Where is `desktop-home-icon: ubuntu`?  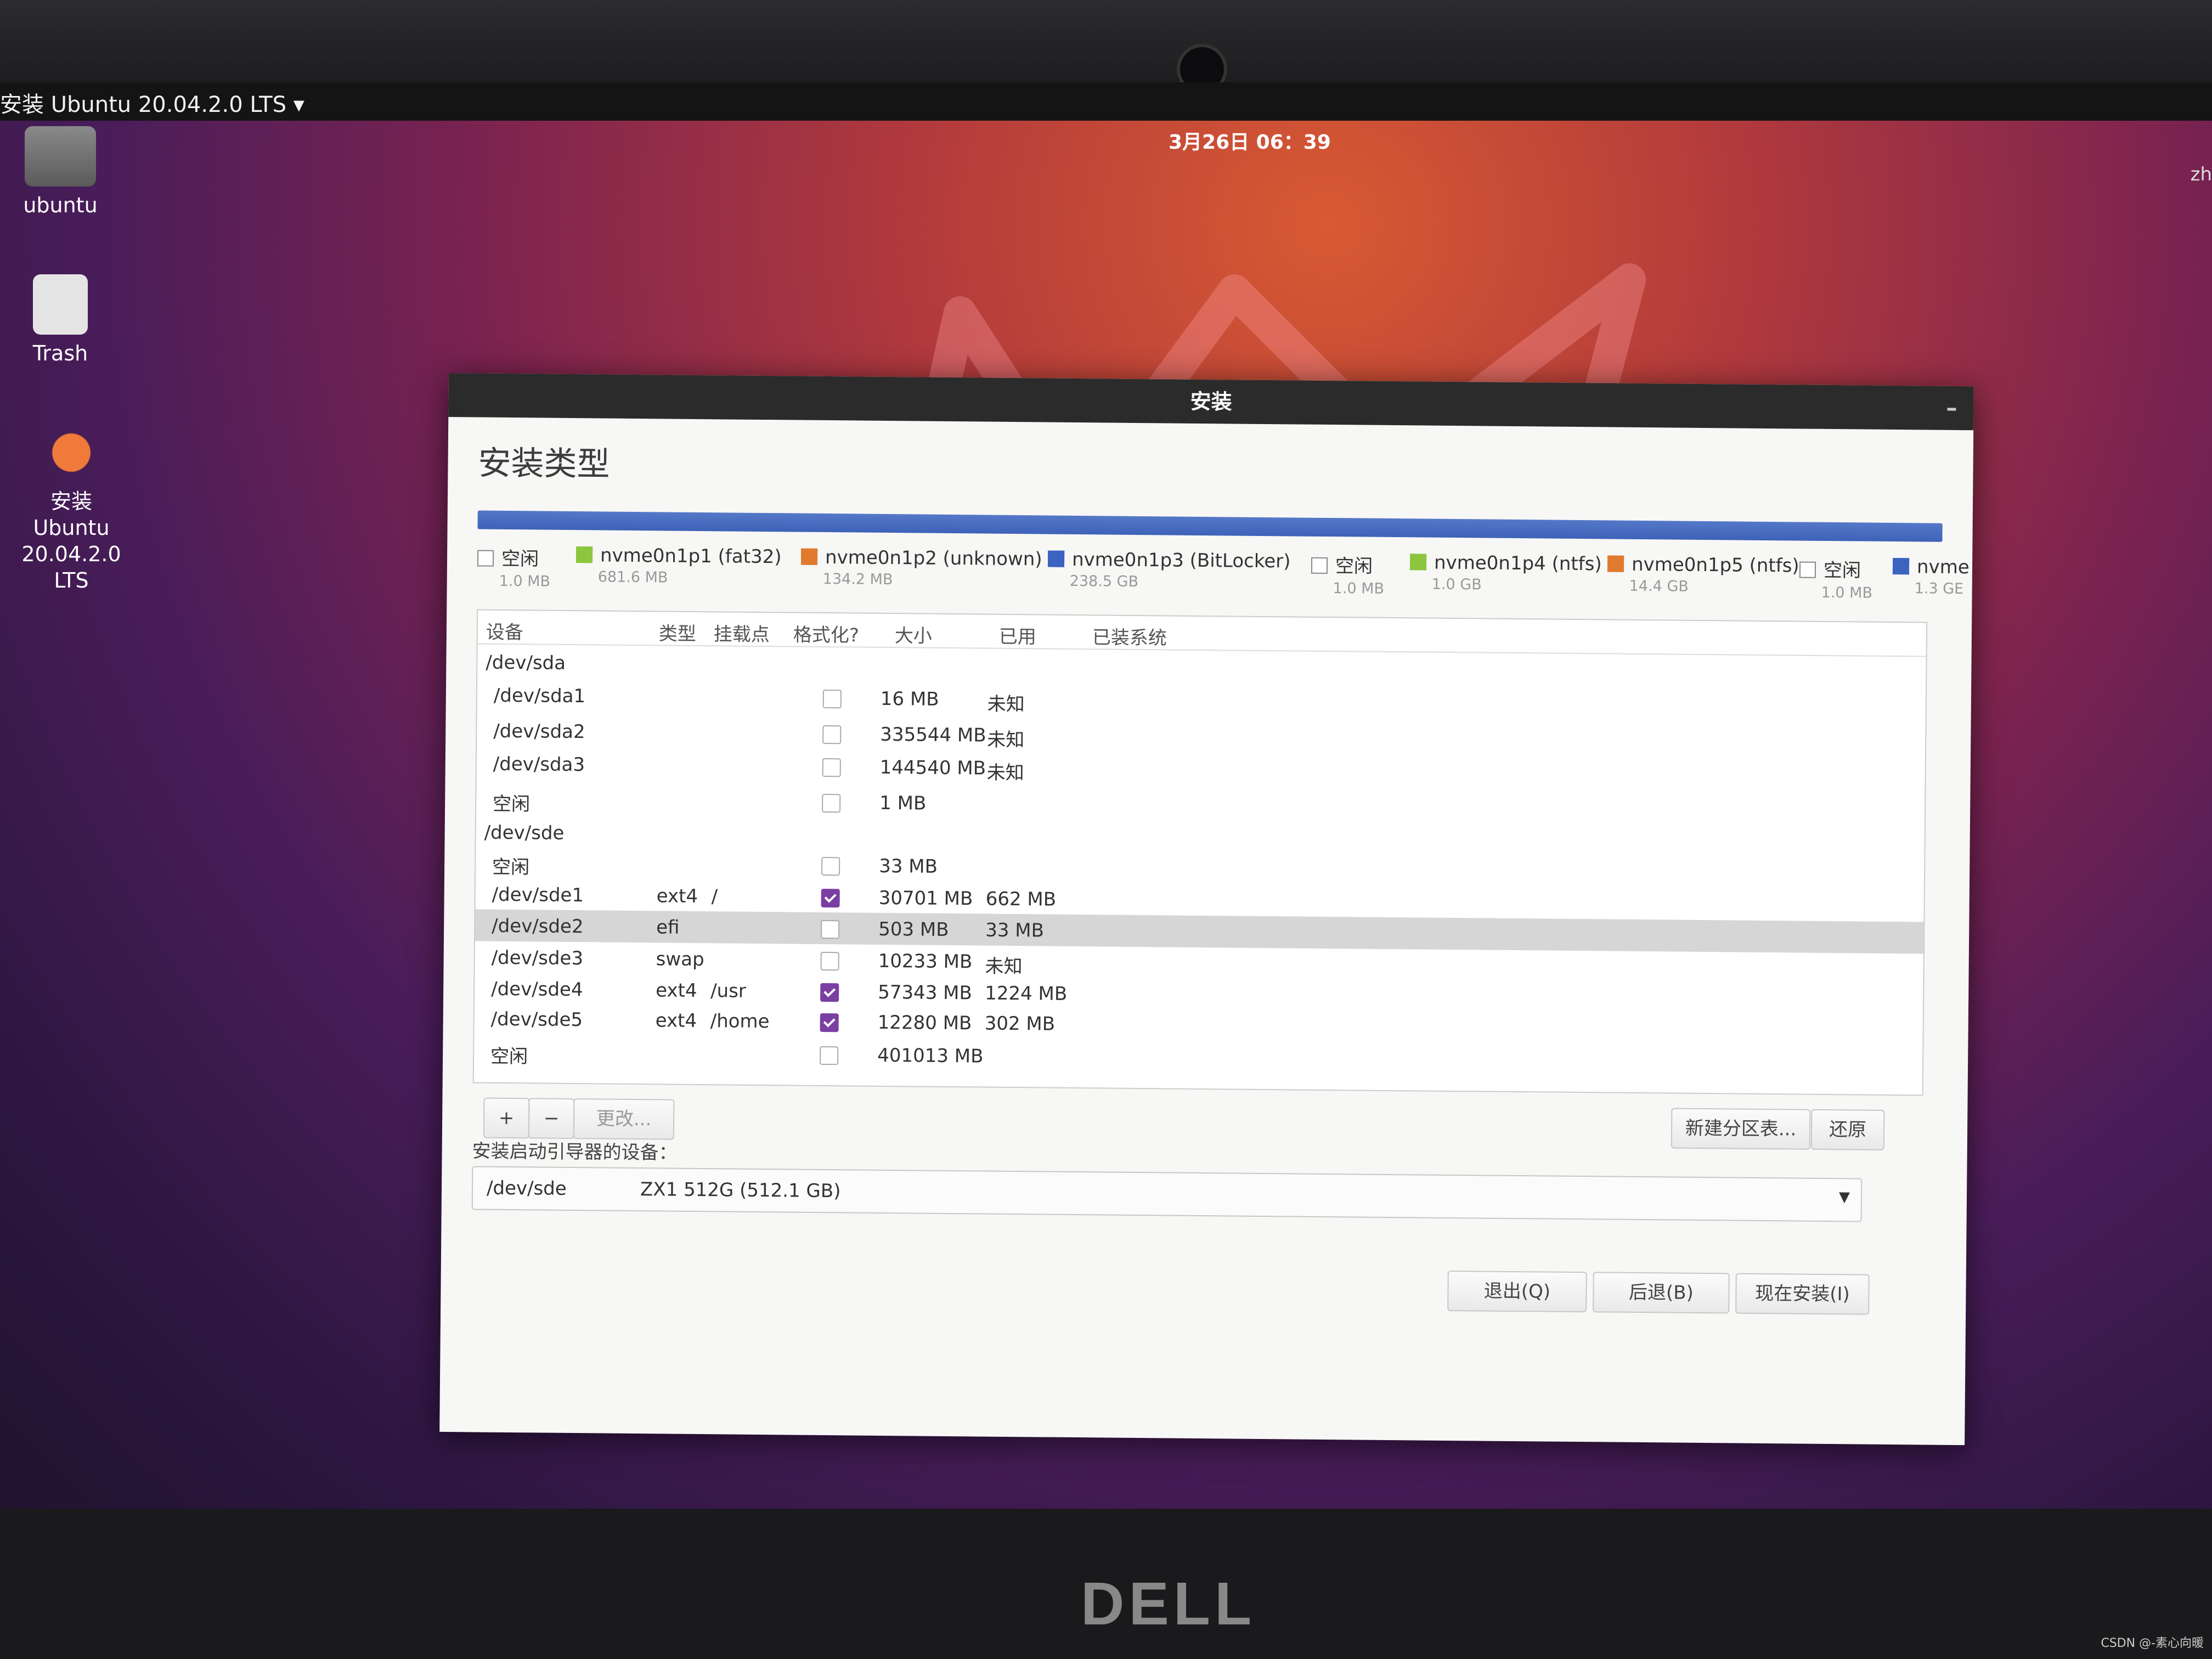 desktop-home-icon: ubuntu is located at coordinates (60, 172).